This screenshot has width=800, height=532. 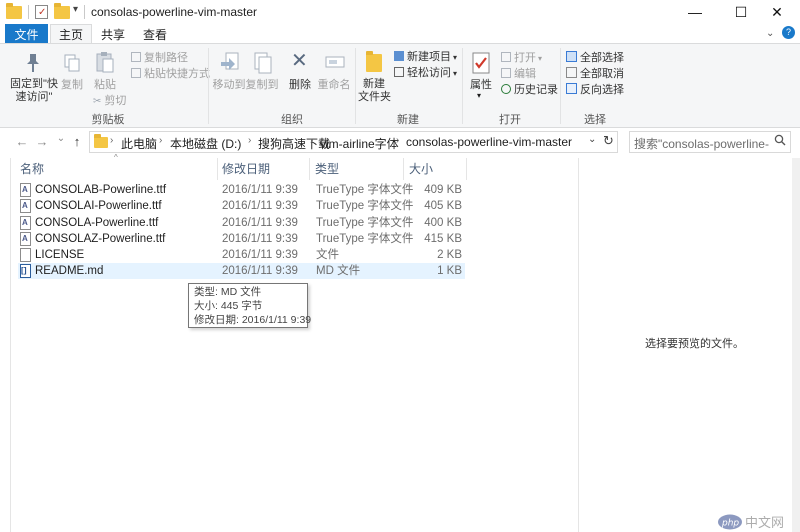 I want to click on copy-icon, so click(x=72, y=63).